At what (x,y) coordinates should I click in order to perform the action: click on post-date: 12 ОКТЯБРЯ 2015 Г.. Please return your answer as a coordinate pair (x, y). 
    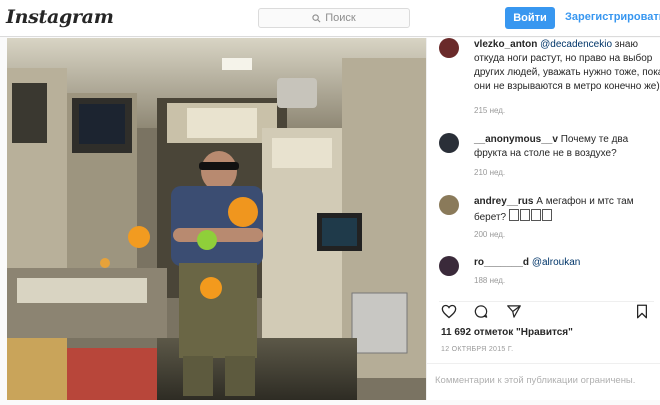
    Looking at the image, I should click on (477, 349).